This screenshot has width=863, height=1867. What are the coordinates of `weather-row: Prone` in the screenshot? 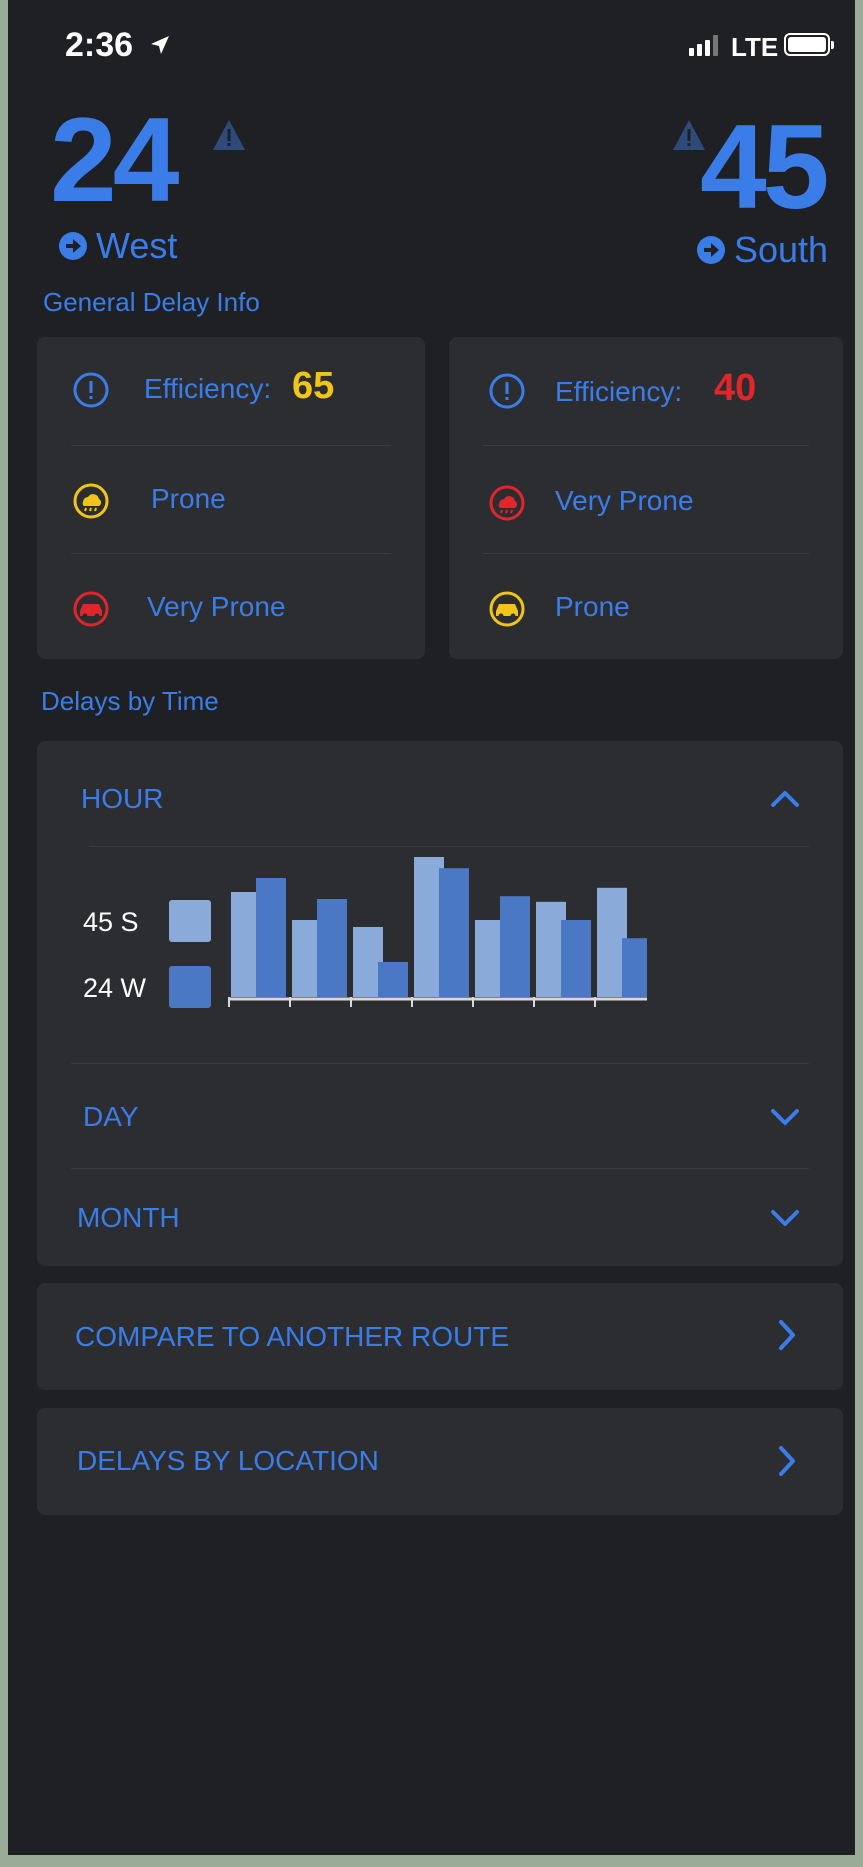 It's located at (231, 500).